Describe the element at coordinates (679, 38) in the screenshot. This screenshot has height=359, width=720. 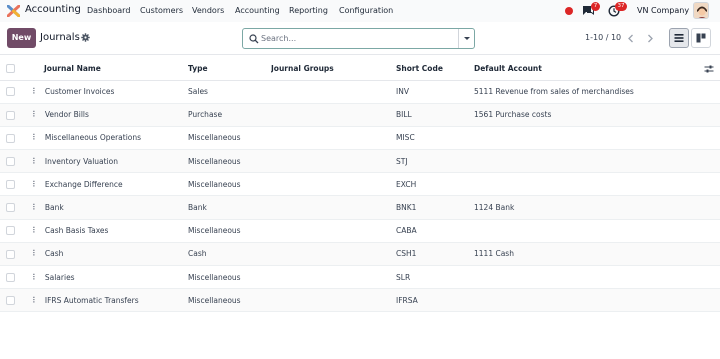
I see `list-view-button` at that location.